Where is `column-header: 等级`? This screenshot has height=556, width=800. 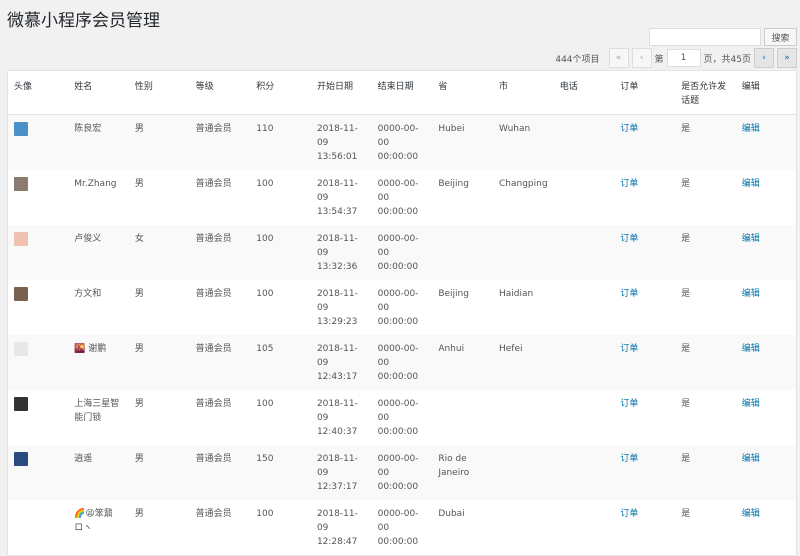
column-header: 等级 is located at coordinates (220, 92).